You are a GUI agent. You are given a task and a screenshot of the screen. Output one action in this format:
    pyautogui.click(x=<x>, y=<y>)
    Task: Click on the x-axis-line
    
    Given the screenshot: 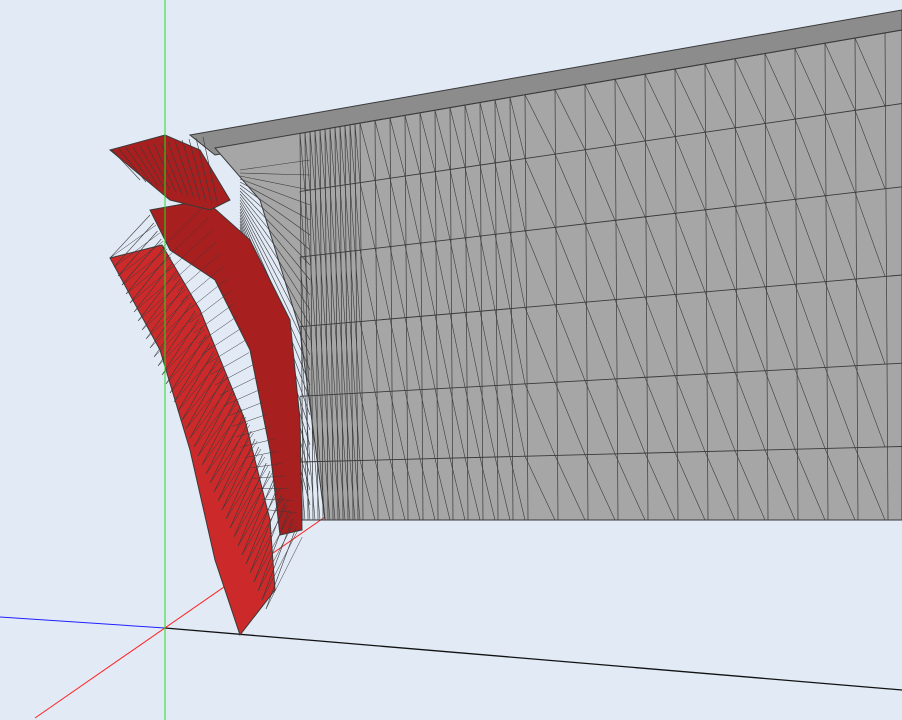 What is the action you would take?
    pyautogui.click(x=180, y=617)
    